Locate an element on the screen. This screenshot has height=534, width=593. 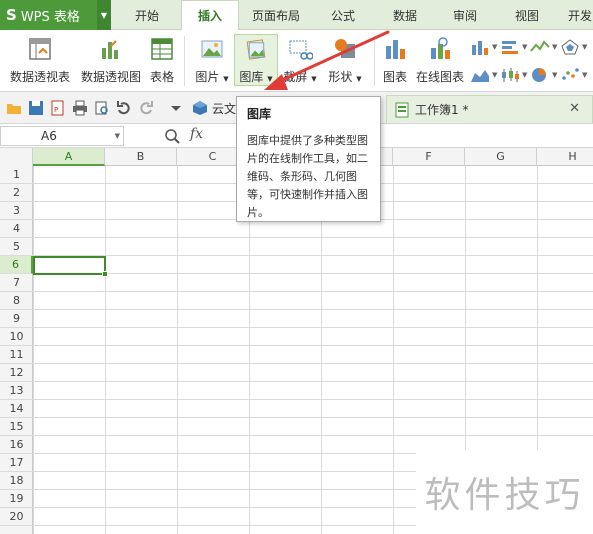
gallery-icon is located at coordinates (256, 49).